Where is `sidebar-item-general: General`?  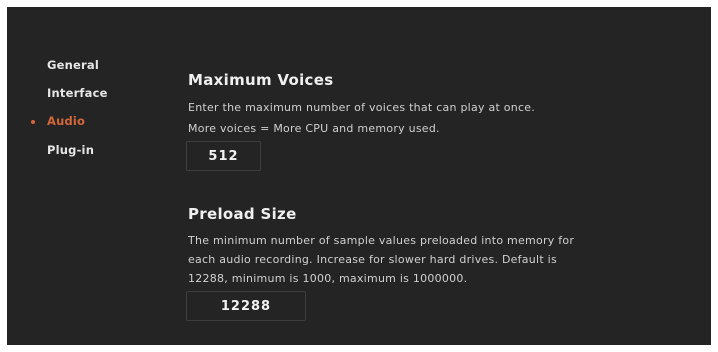 sidebar-item-general: General is located at coordinates (73, 65).